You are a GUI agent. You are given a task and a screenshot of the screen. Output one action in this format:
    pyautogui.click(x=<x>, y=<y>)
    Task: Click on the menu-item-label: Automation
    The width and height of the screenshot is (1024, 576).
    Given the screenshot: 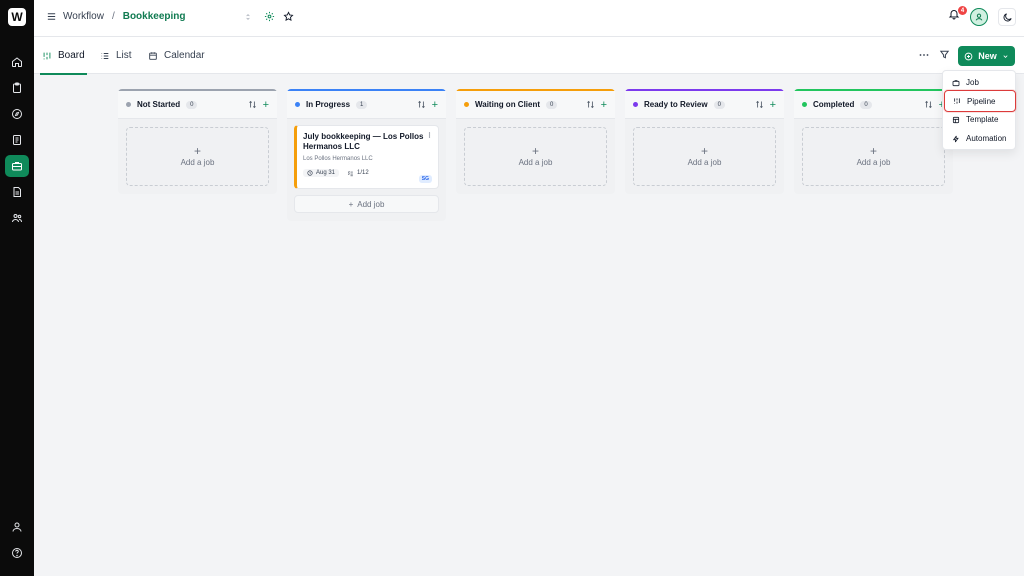 What is the action you would take?
    pyautogui.click(x=986, y=138)
    